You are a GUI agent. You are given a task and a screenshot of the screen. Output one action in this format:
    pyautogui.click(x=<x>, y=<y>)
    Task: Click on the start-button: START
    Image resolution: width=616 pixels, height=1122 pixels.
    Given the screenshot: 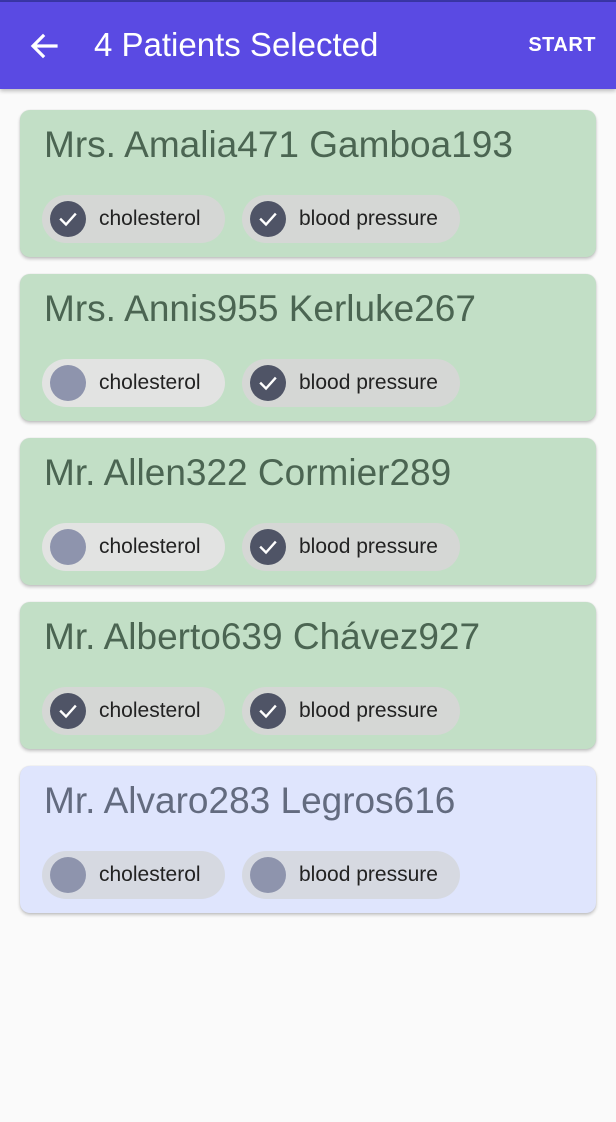 What is the action you would take?
    pyautogui.click(x=562, y=45)
    